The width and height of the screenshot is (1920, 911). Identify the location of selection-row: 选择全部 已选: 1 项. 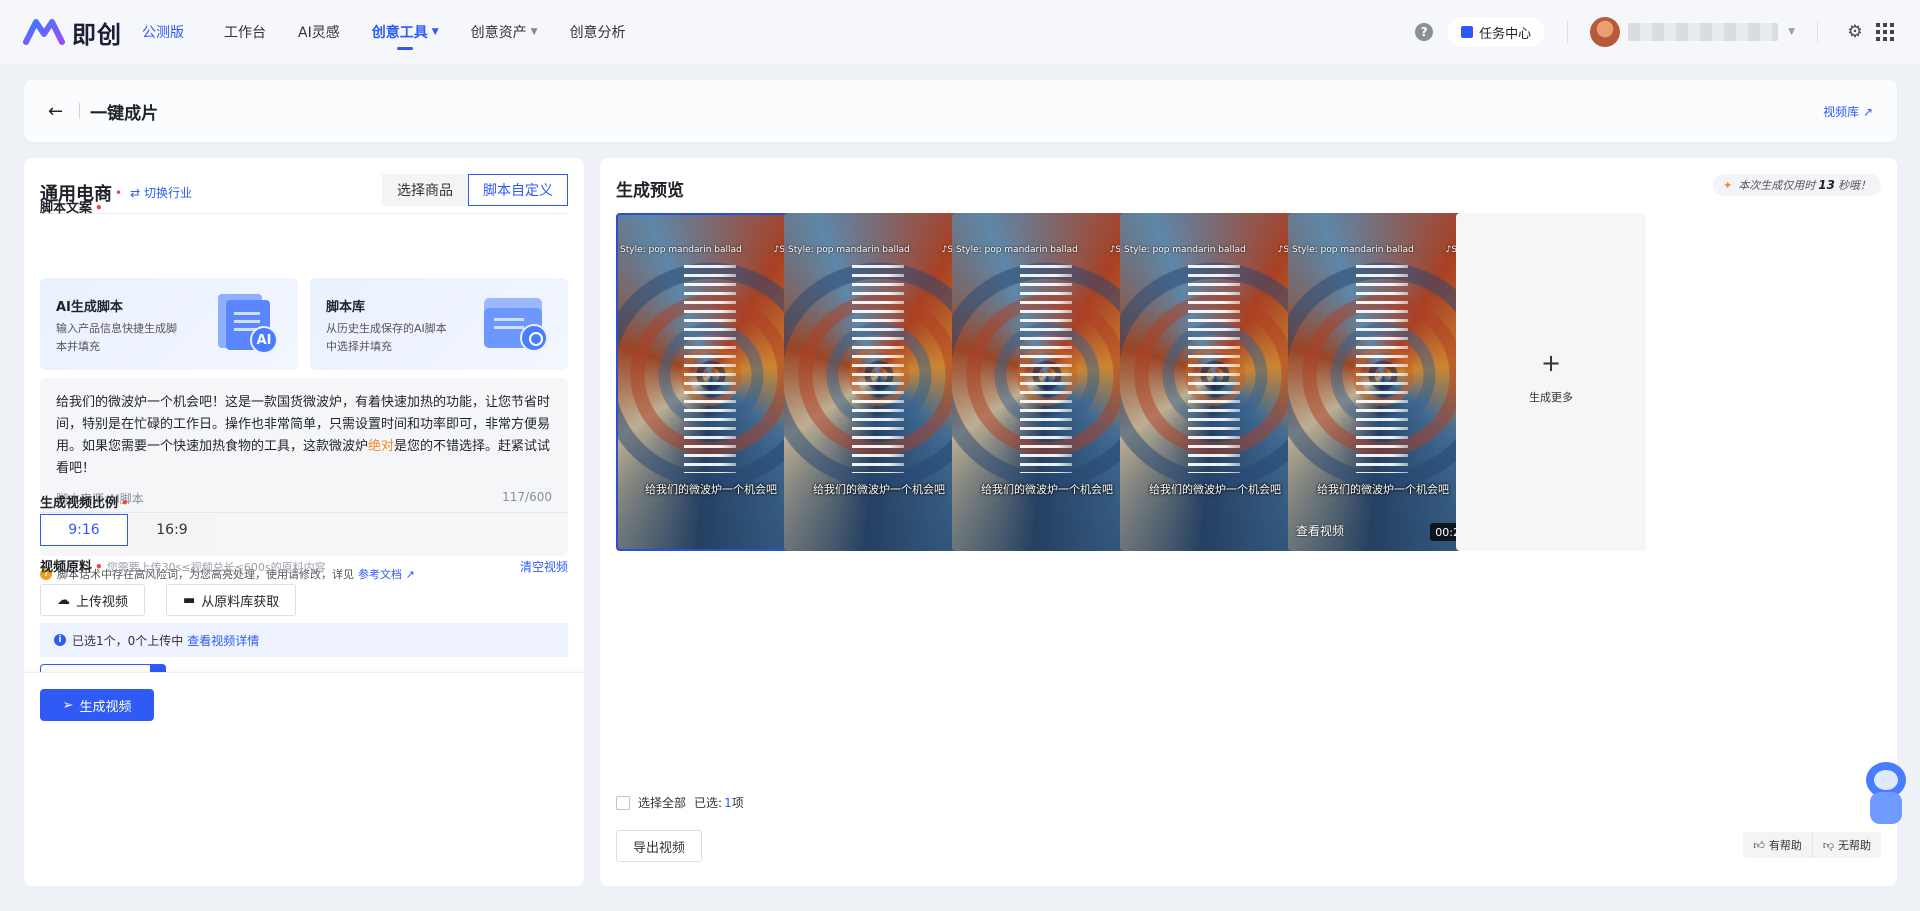
(680, 802).